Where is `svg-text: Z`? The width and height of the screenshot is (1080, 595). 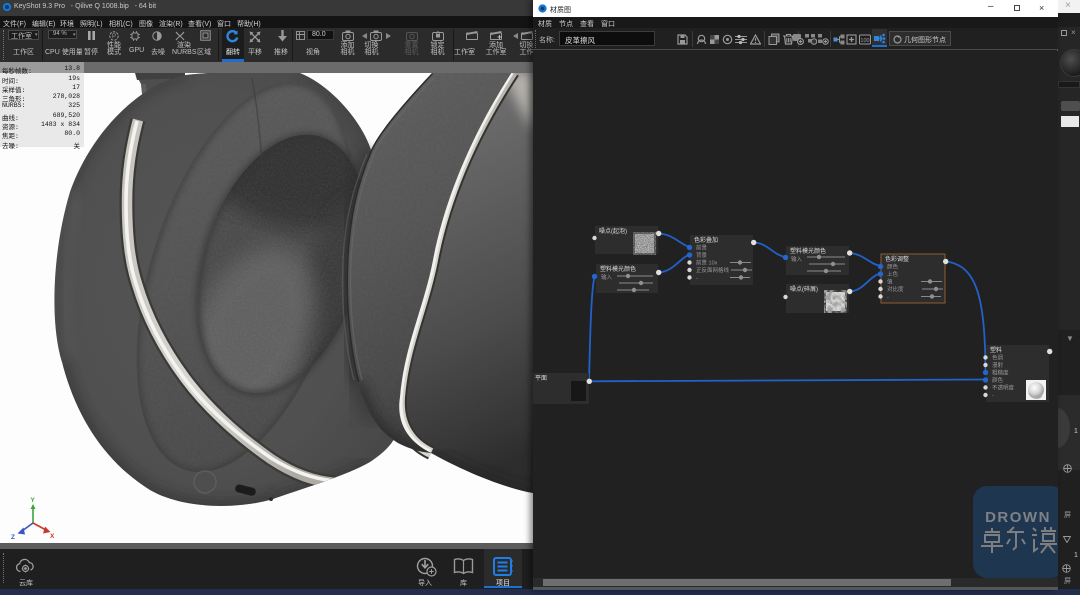
svg-text: Z is located at coordinates (13, 537).